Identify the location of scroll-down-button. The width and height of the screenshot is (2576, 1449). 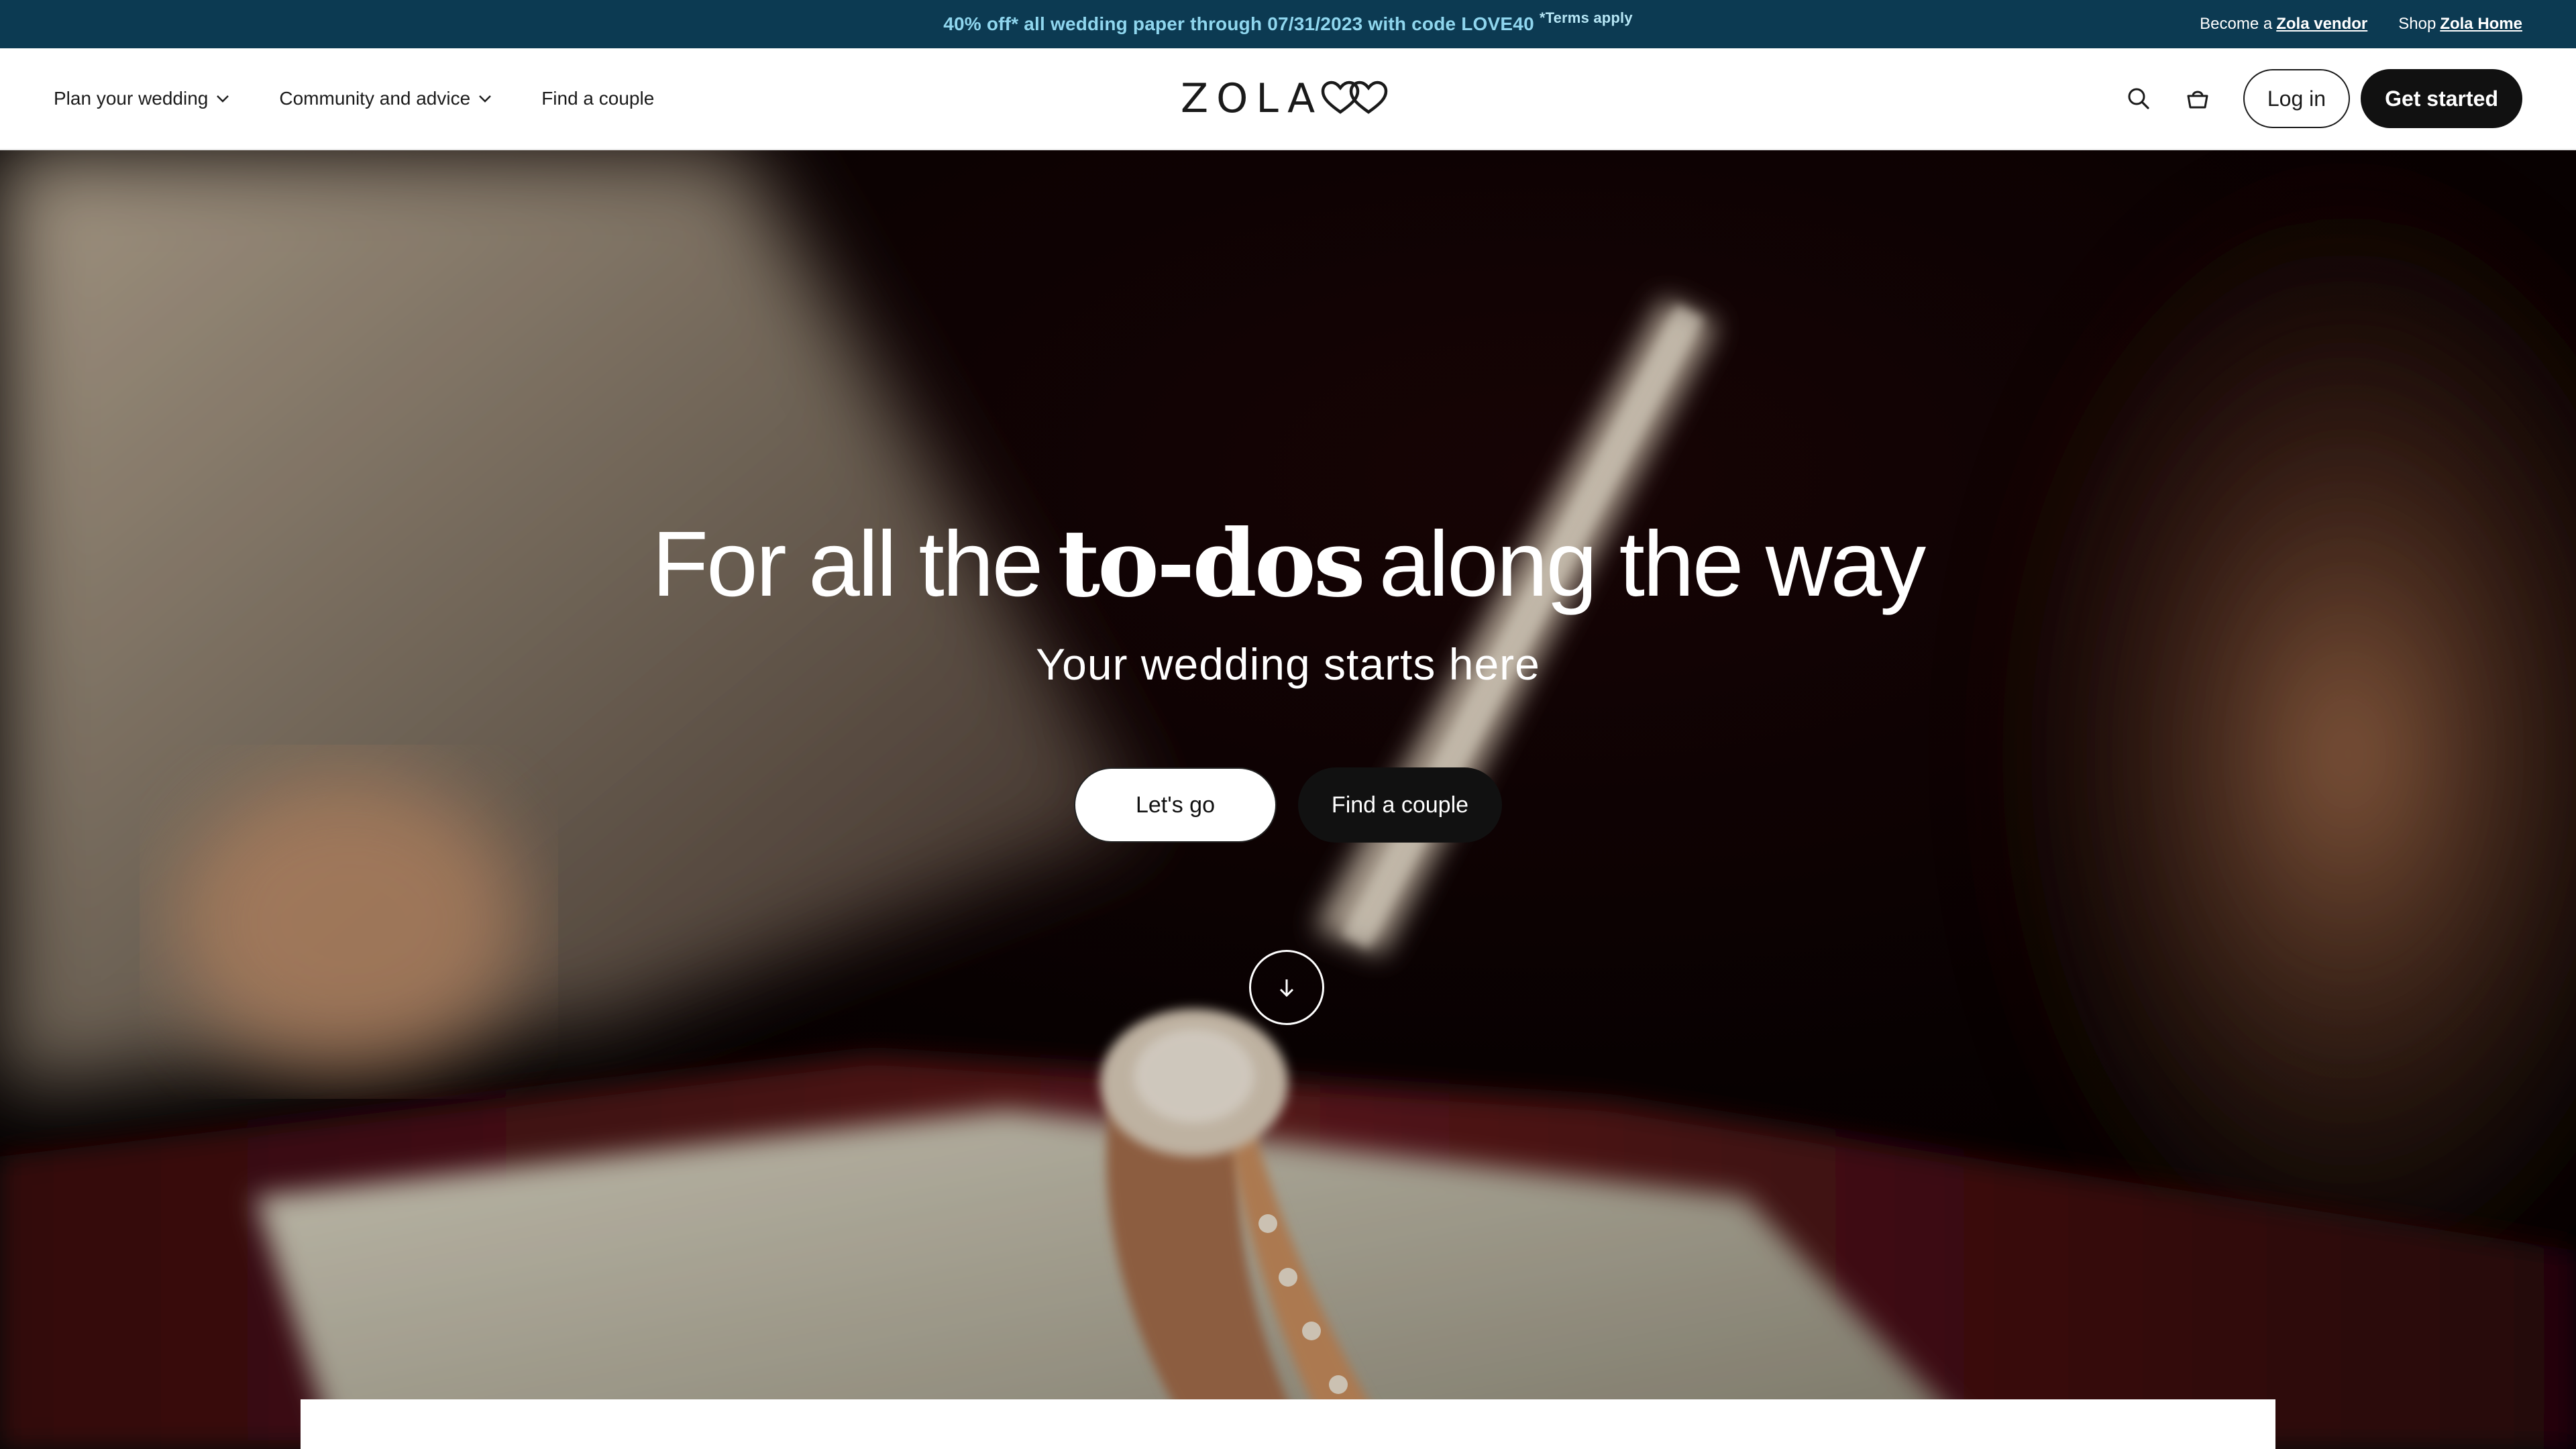
(1286, 987).